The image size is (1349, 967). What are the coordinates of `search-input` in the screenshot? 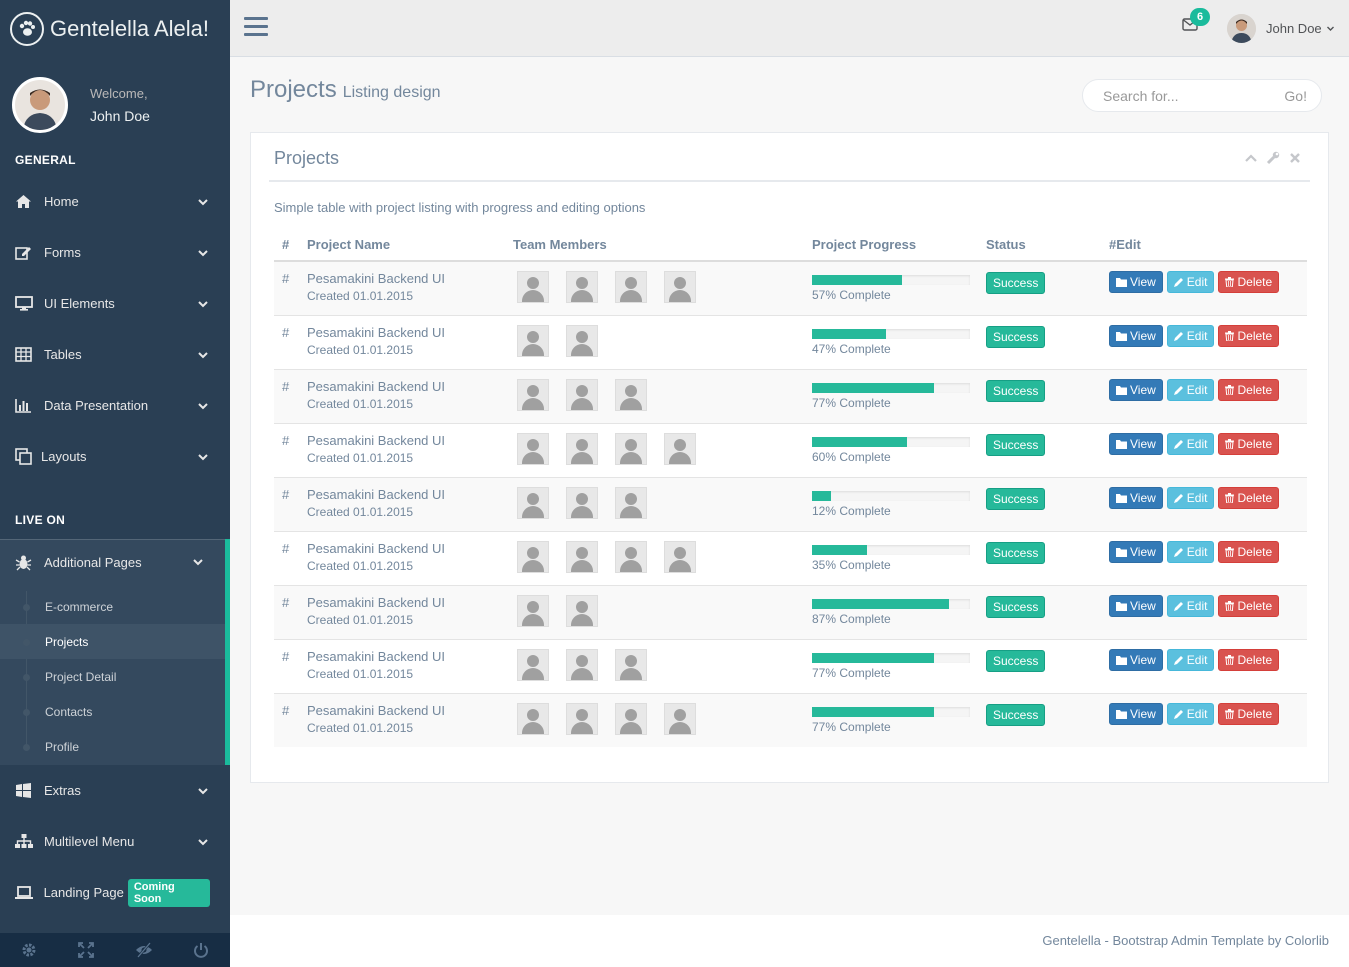 It's located at (1194, 95).